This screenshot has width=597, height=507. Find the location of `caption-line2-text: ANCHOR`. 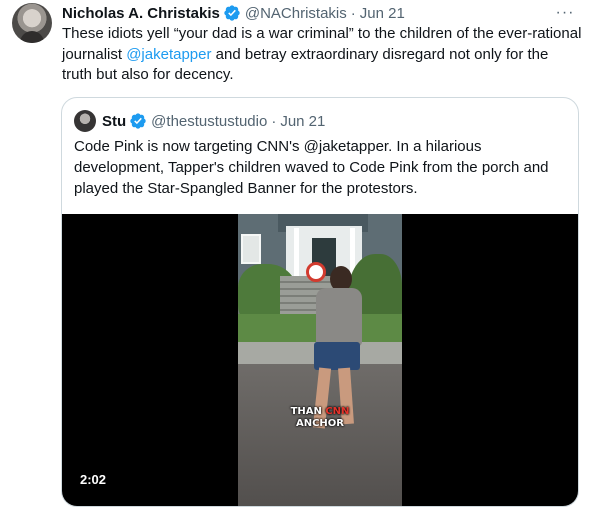

caption-line2-text: ANCHOR is located at coordinates (320, 423).